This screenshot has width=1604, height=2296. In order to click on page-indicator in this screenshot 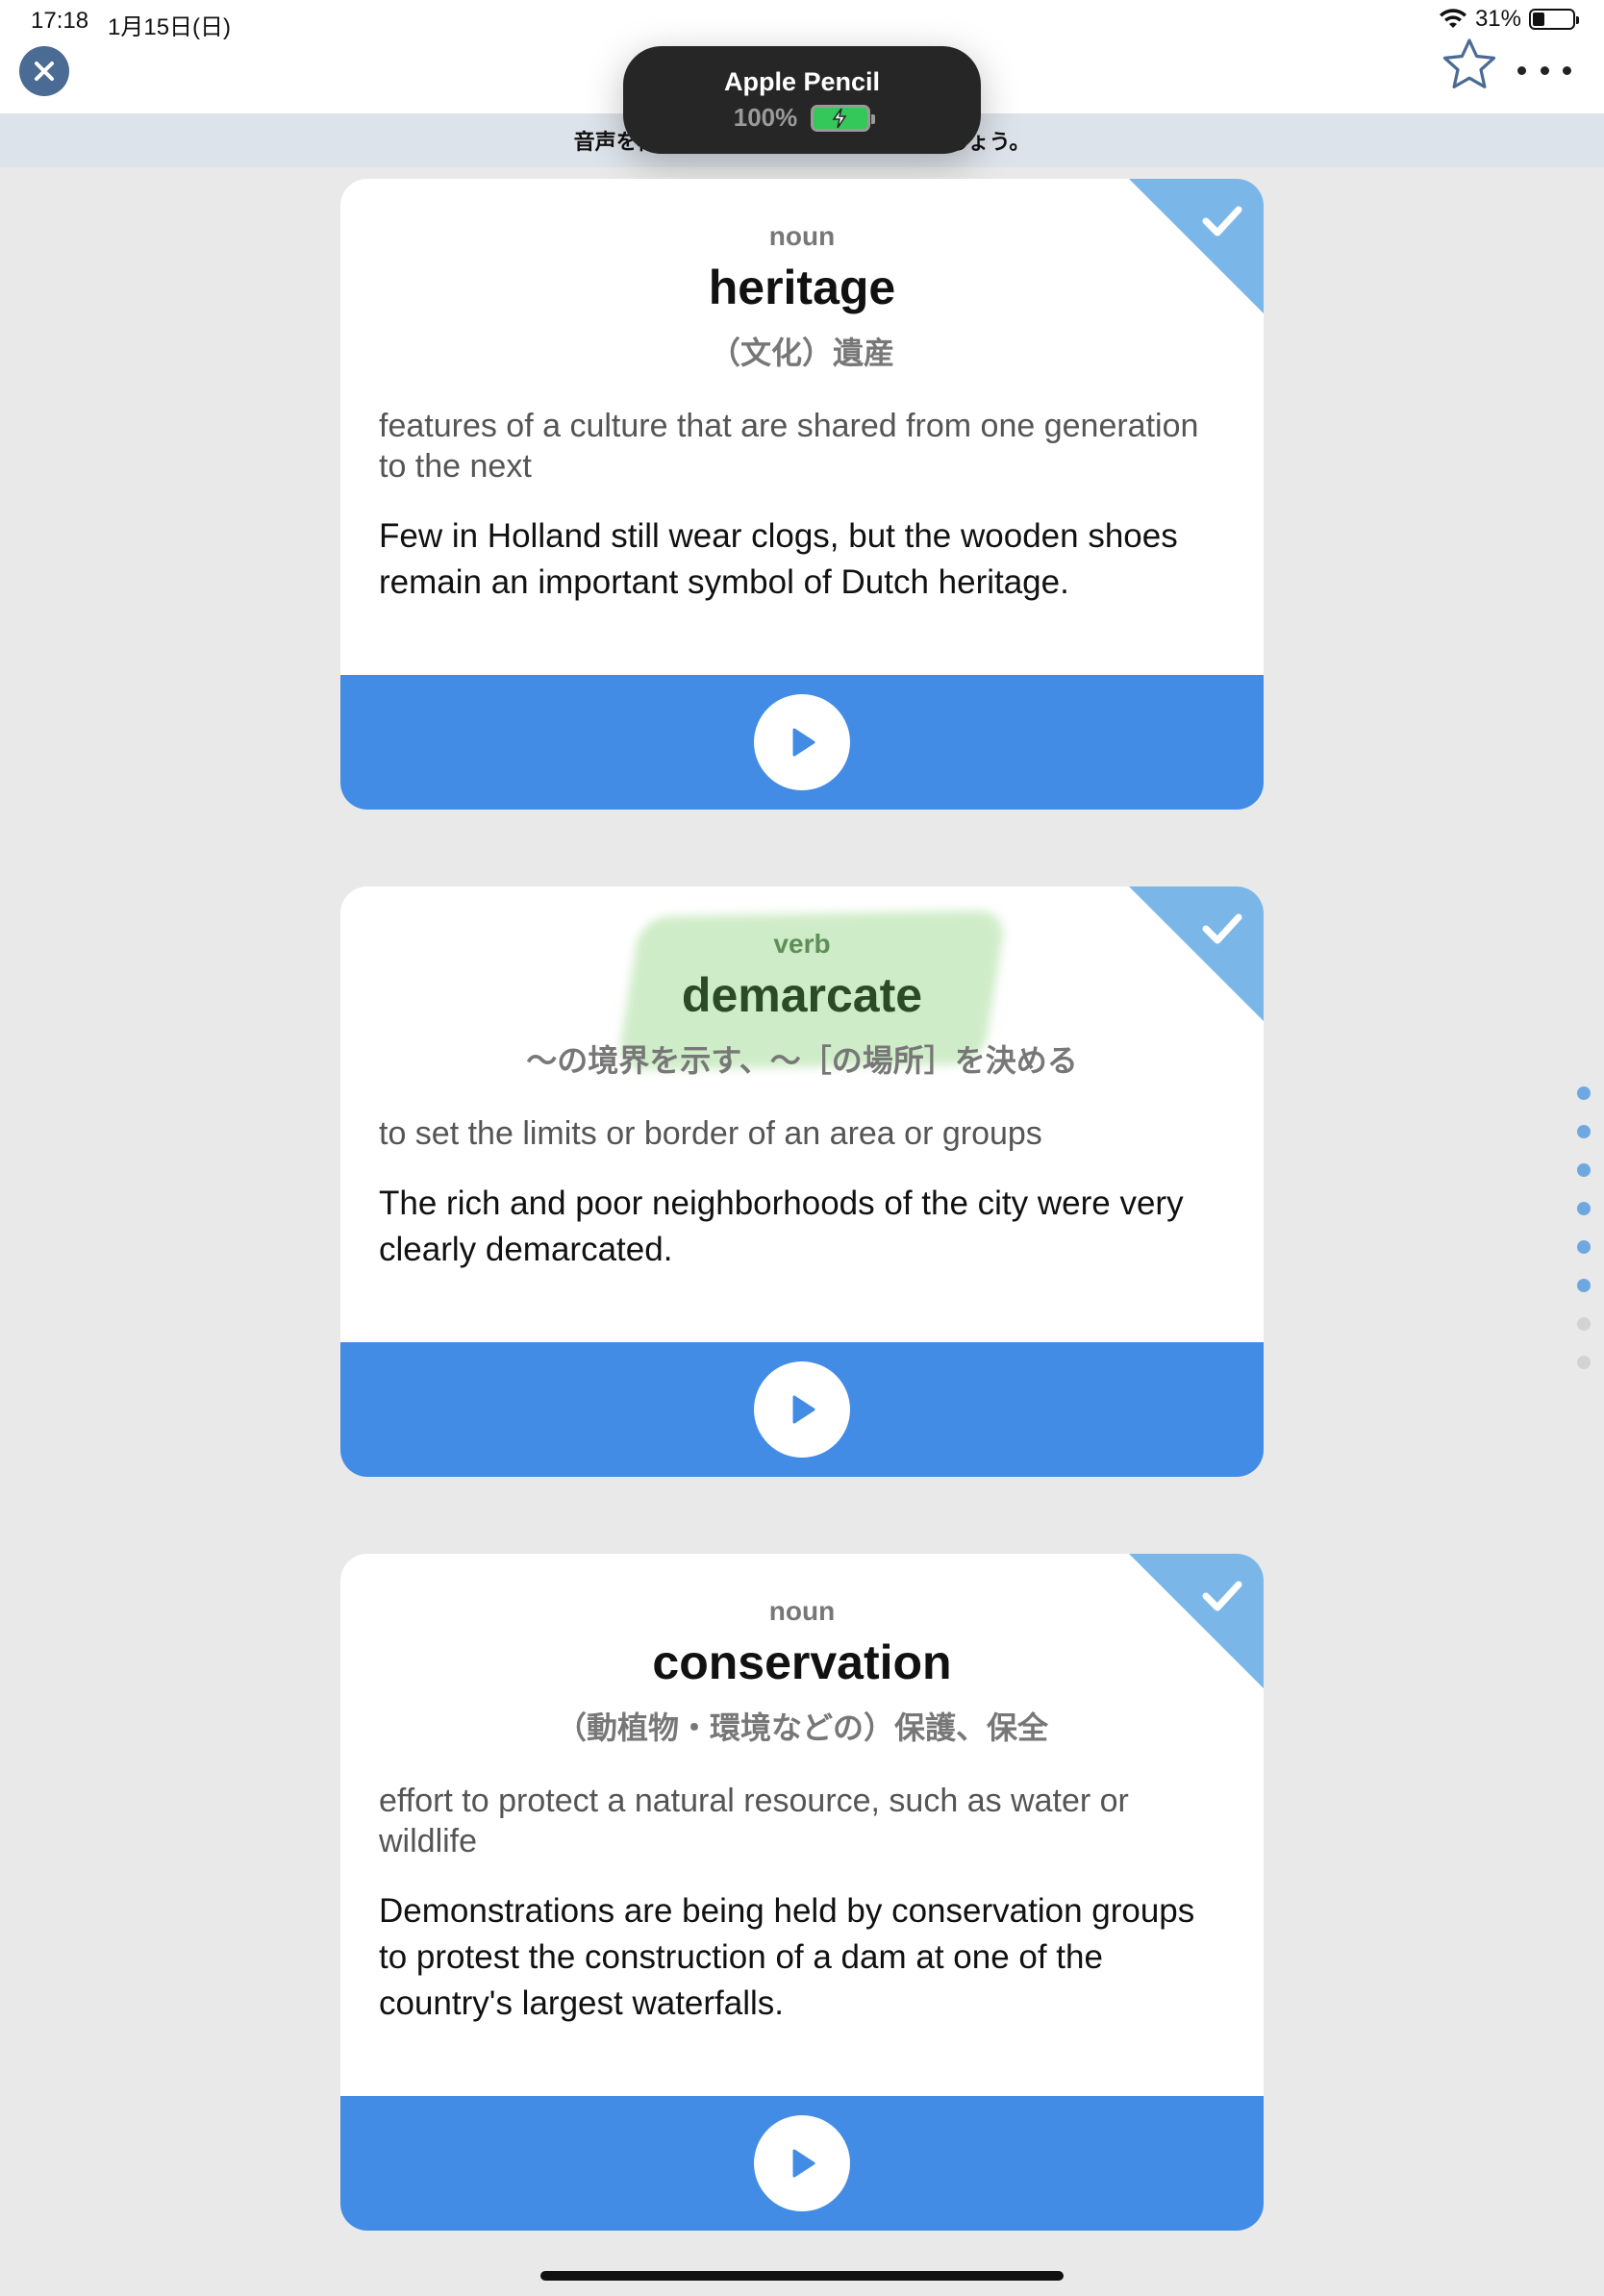, I will do `click(1584, 1240)`.